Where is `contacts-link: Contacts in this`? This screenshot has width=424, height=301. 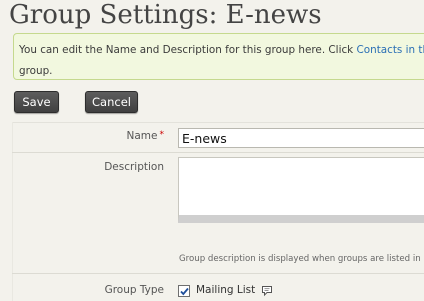
contacts-link: Contacts in this is located at coordinates (390, 50).